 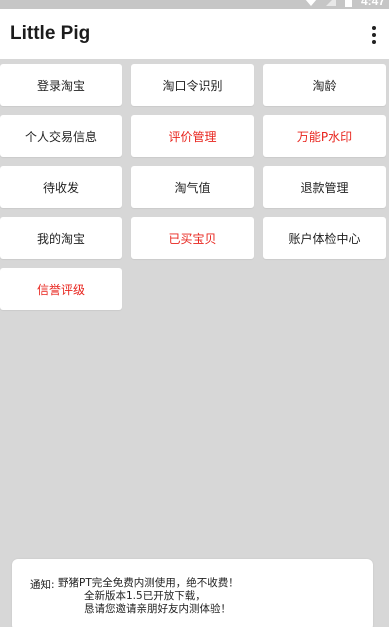 What do you see at coordinates (374, 35) in the screenshot?
I see `more-vertical-icon` at bounding box center [374, 35].